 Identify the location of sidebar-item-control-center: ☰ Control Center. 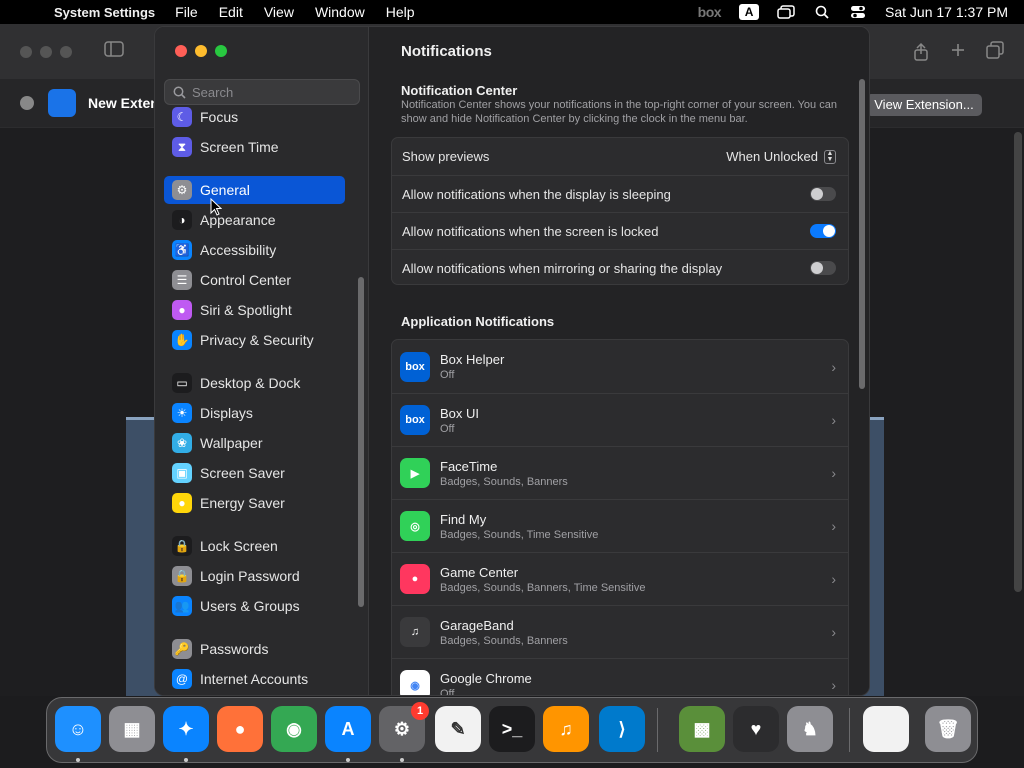
(254, 280).